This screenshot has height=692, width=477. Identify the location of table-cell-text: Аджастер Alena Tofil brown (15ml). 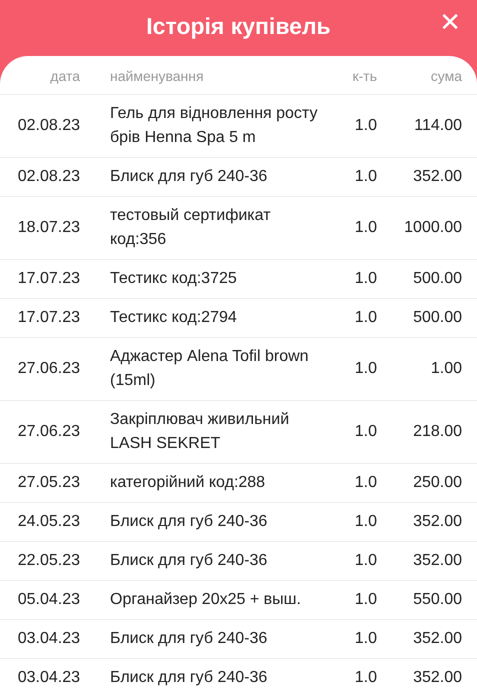
(210, 369).